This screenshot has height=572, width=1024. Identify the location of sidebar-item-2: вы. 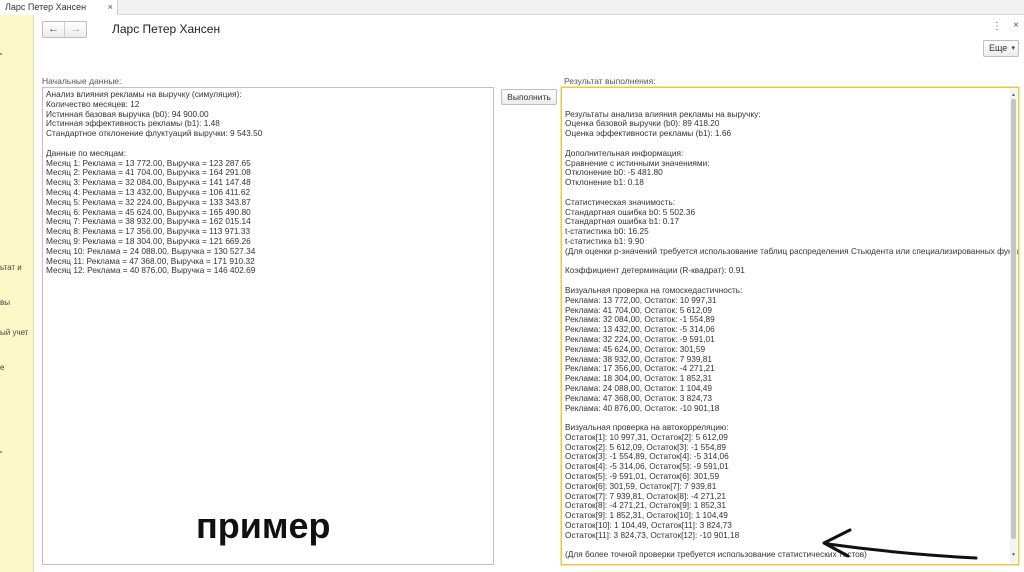
(5, 302).